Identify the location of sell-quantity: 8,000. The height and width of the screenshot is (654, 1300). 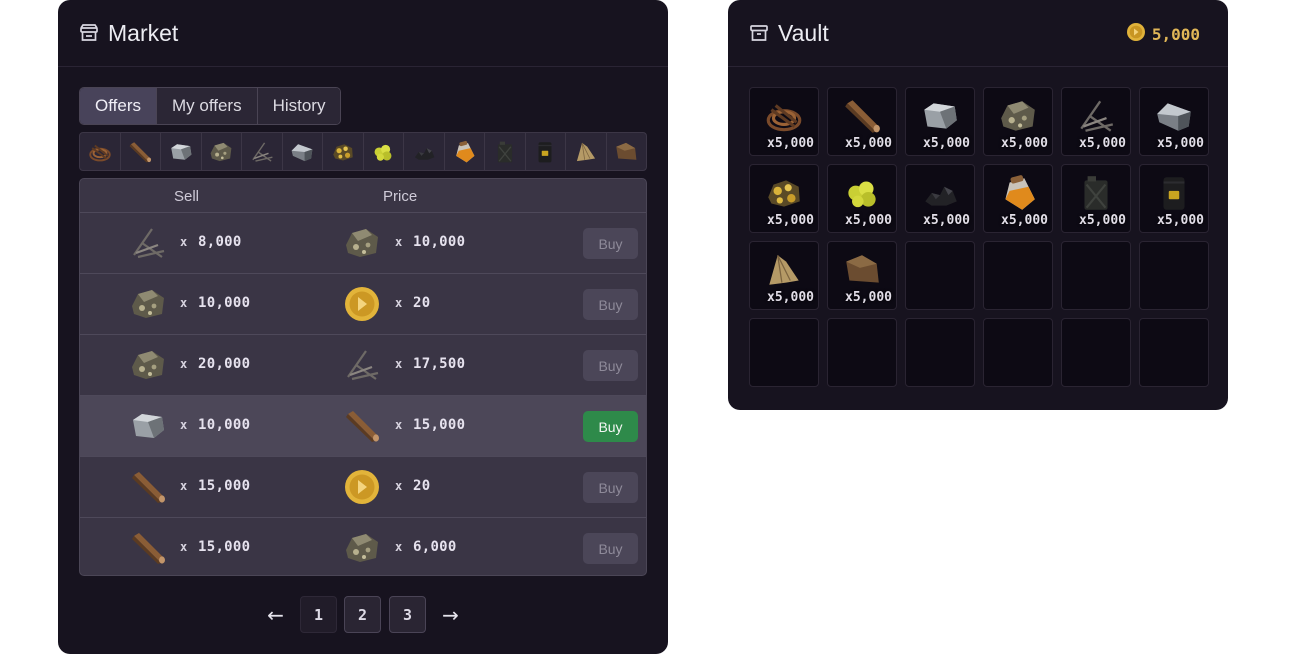
(220, 242).